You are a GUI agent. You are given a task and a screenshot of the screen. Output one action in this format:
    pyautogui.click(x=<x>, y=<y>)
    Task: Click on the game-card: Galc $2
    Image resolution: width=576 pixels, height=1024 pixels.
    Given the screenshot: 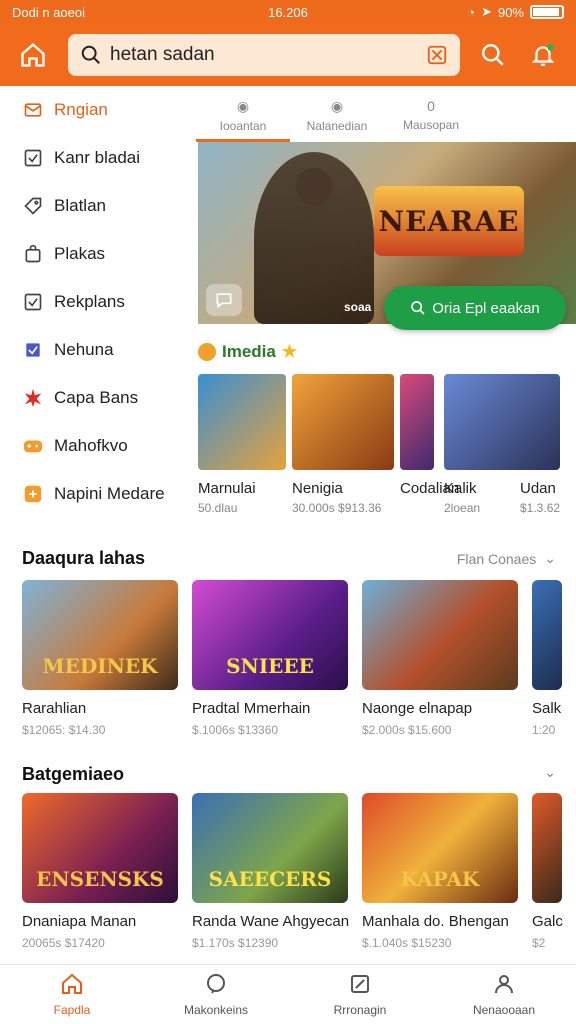 What is the action you would take?
    pyautogui.click(x=547, y=871)
    